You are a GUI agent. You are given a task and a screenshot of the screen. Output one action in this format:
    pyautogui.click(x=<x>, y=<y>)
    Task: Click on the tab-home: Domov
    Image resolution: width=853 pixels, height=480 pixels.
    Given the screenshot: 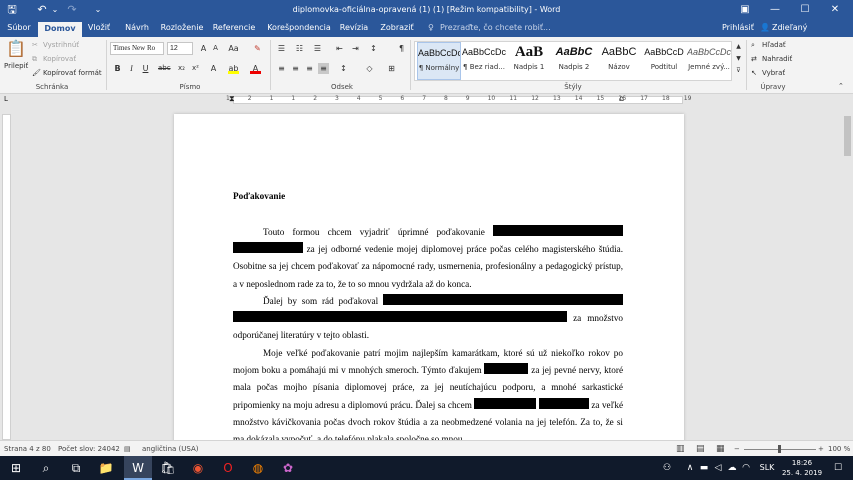 What is the action you would take?
    pyautogui.click(x=60, y=29)
    